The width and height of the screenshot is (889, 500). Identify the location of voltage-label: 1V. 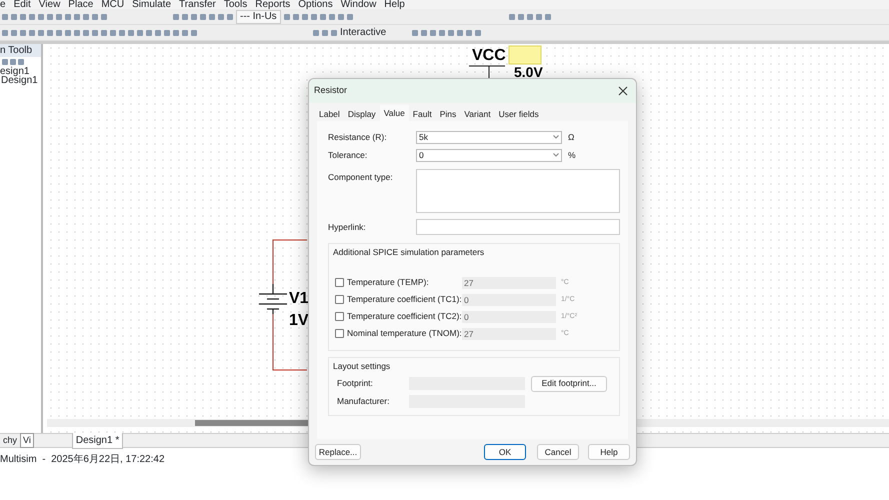
(299, 320).